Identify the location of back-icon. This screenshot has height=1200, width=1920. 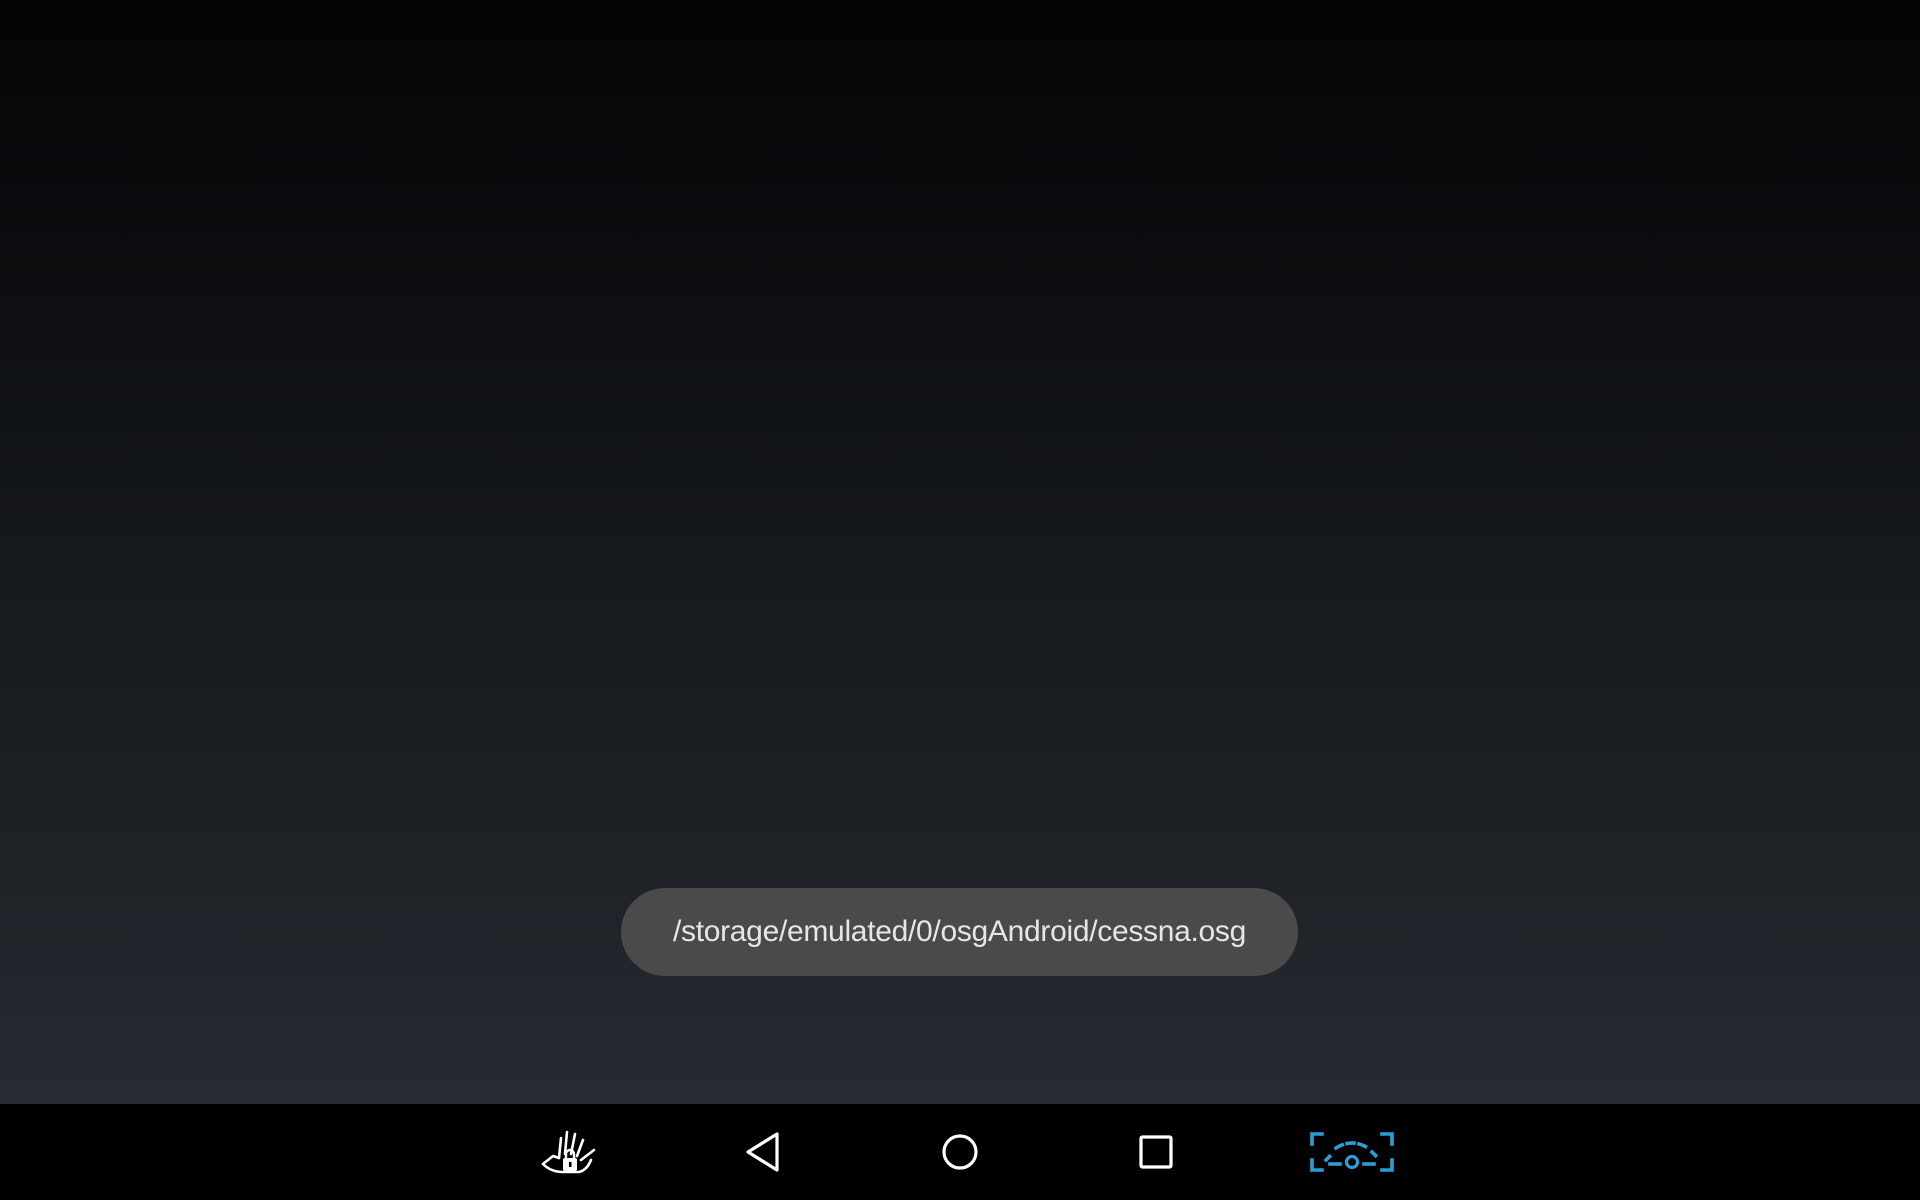
(763, 1152).